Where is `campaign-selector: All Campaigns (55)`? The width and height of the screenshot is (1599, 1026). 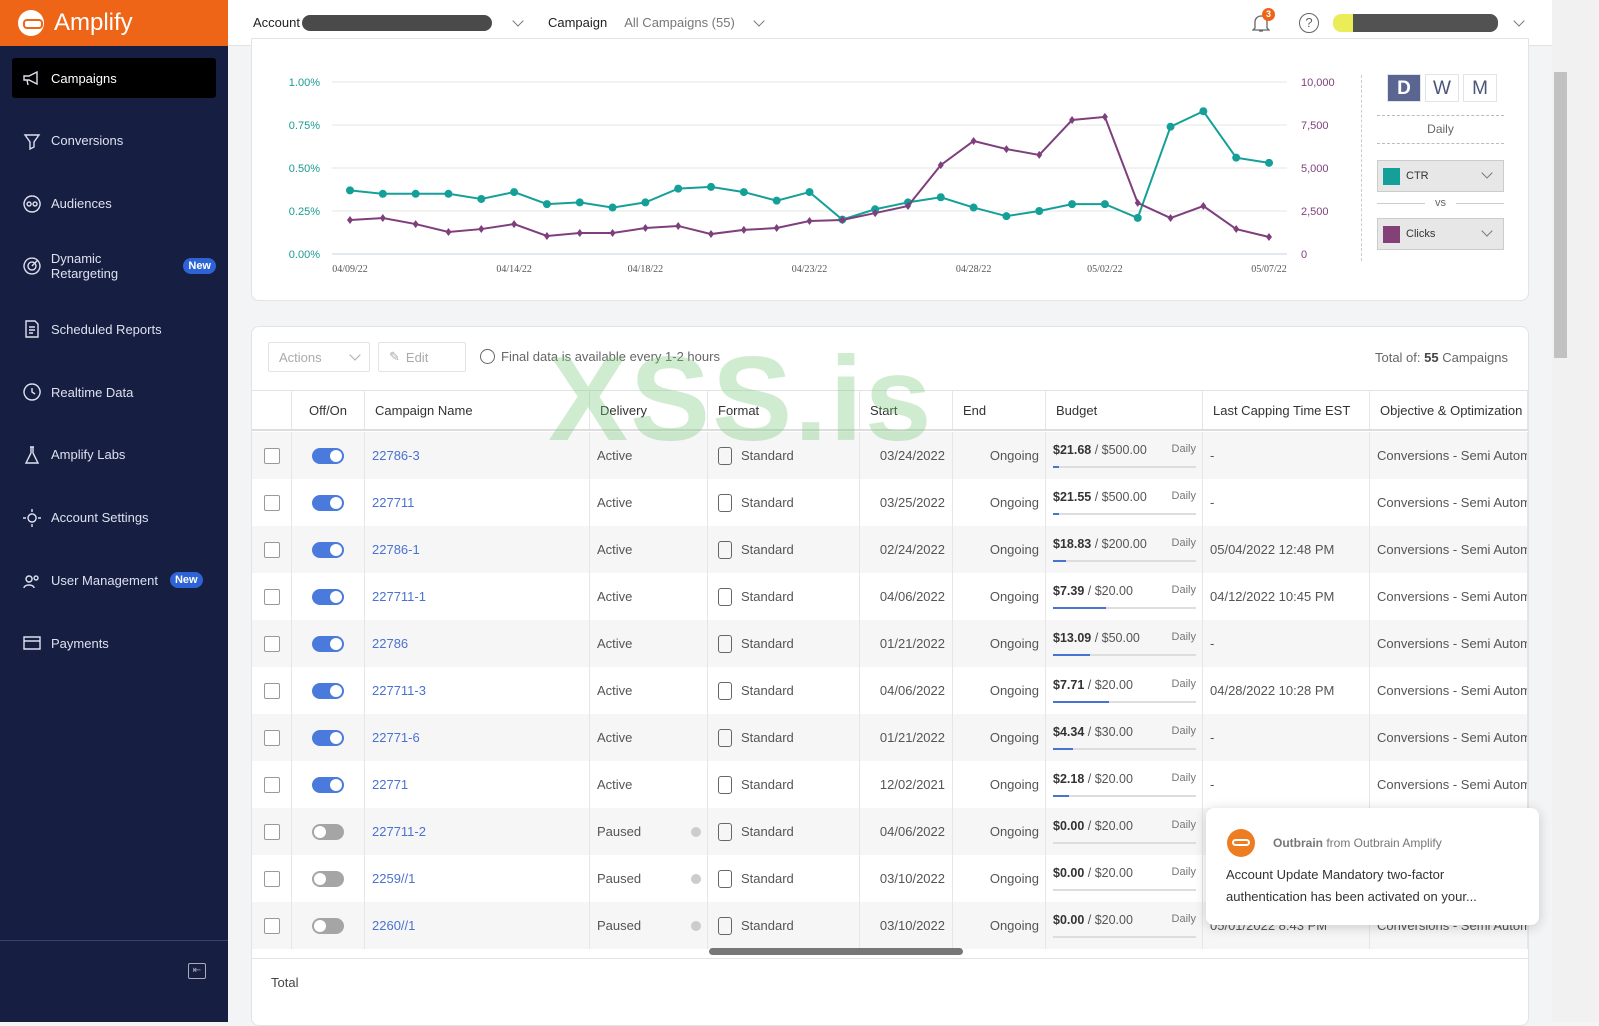
campaign-selector: All Campaigns (55) is located at coordinates (679, 22).